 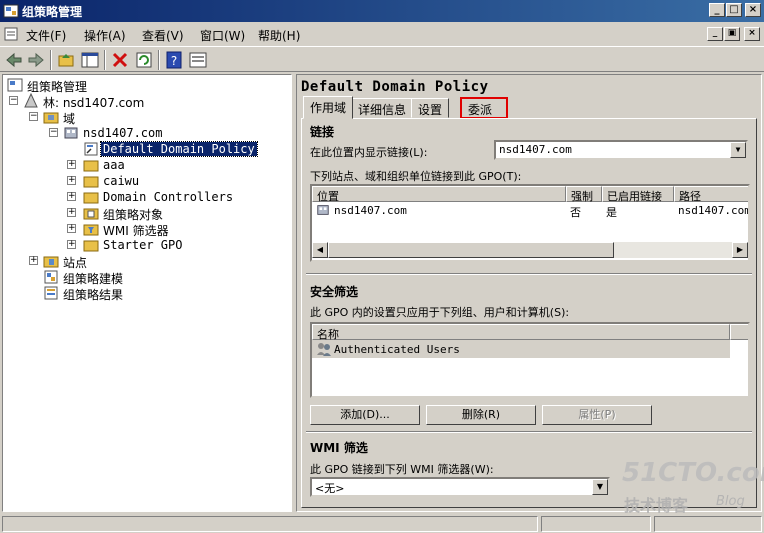 What do you see at coordinates (143, 293) in the screenshot?
I see `tree-item-results: 组策略结果` at bounding box center [143, 293].